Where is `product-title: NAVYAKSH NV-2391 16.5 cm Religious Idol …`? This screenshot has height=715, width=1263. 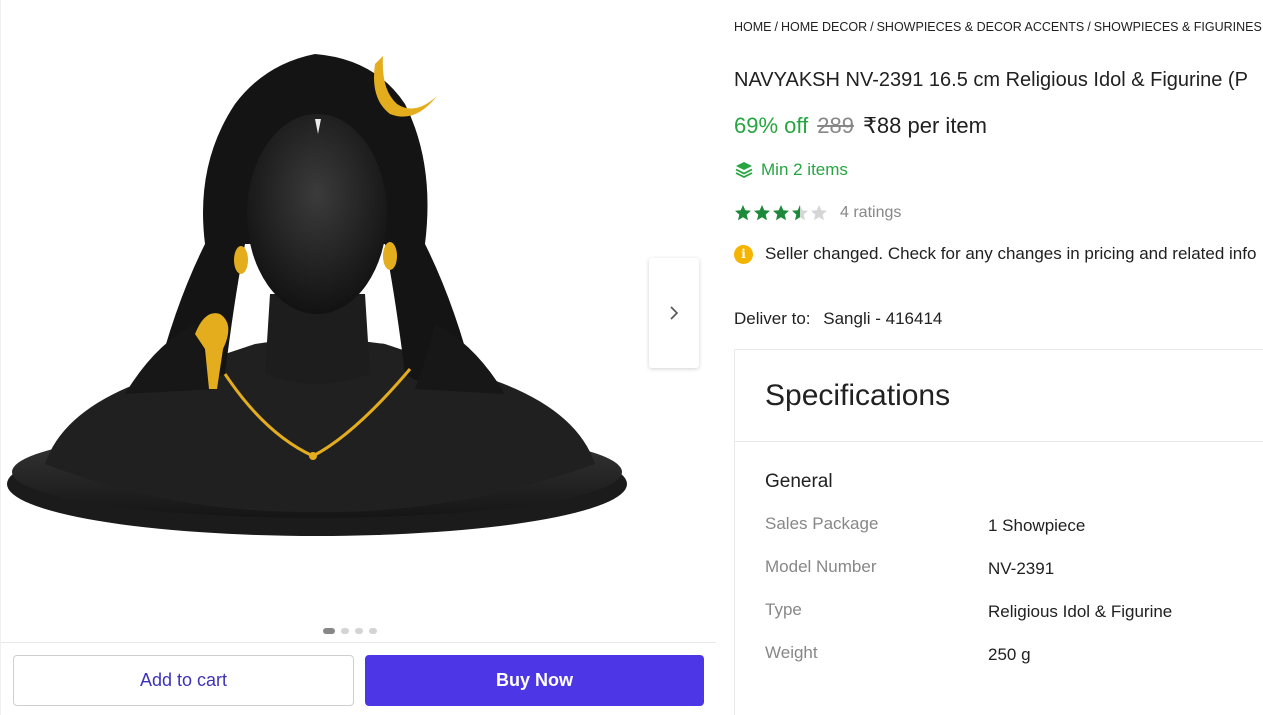
product-title: NAVYAKSH NV-2391 16.5 cm Religious Idol … is located at coordinates (991, 80).